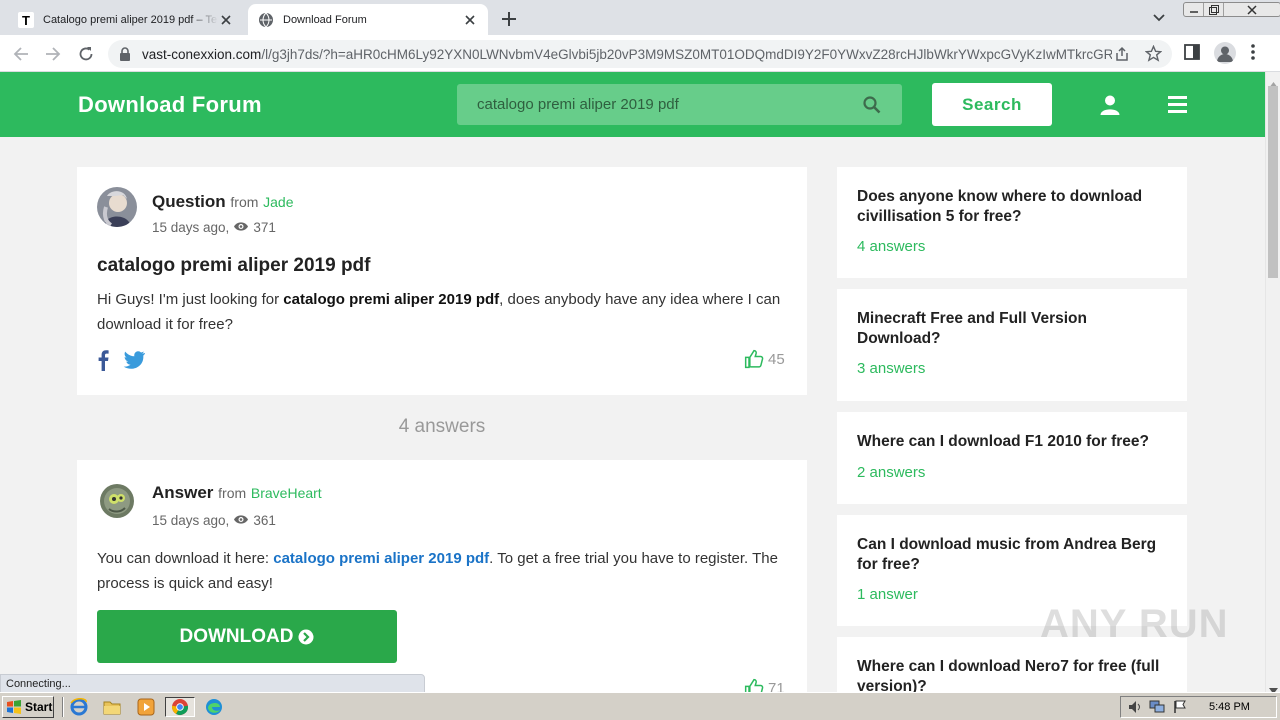  I want to click on forward-button, so click(53, 54).